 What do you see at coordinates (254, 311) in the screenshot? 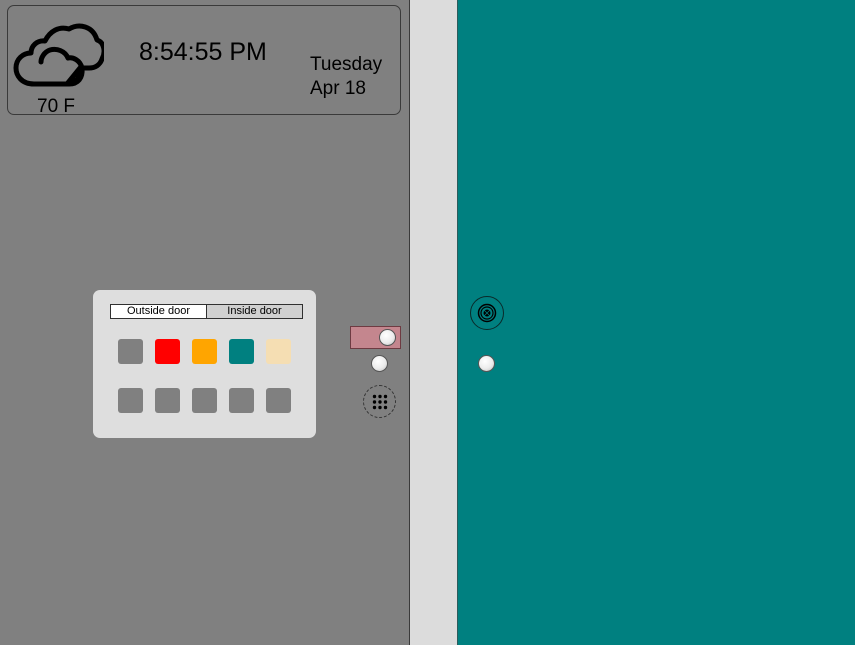
I see `tab-inside-door: Inside door` at bounding box center [254, 311].